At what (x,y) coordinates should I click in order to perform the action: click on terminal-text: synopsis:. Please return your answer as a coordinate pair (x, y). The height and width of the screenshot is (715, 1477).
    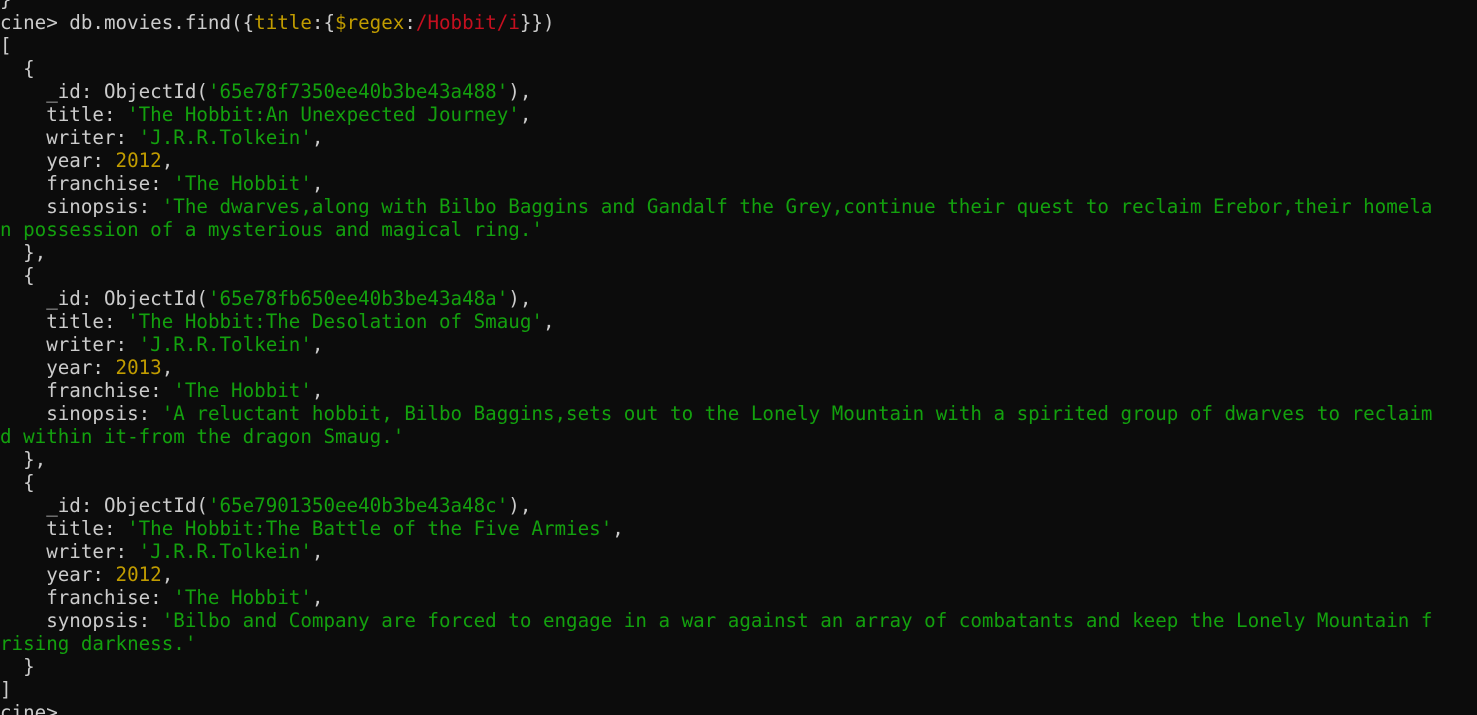
    Looking at the image, I should click on (81, 620).